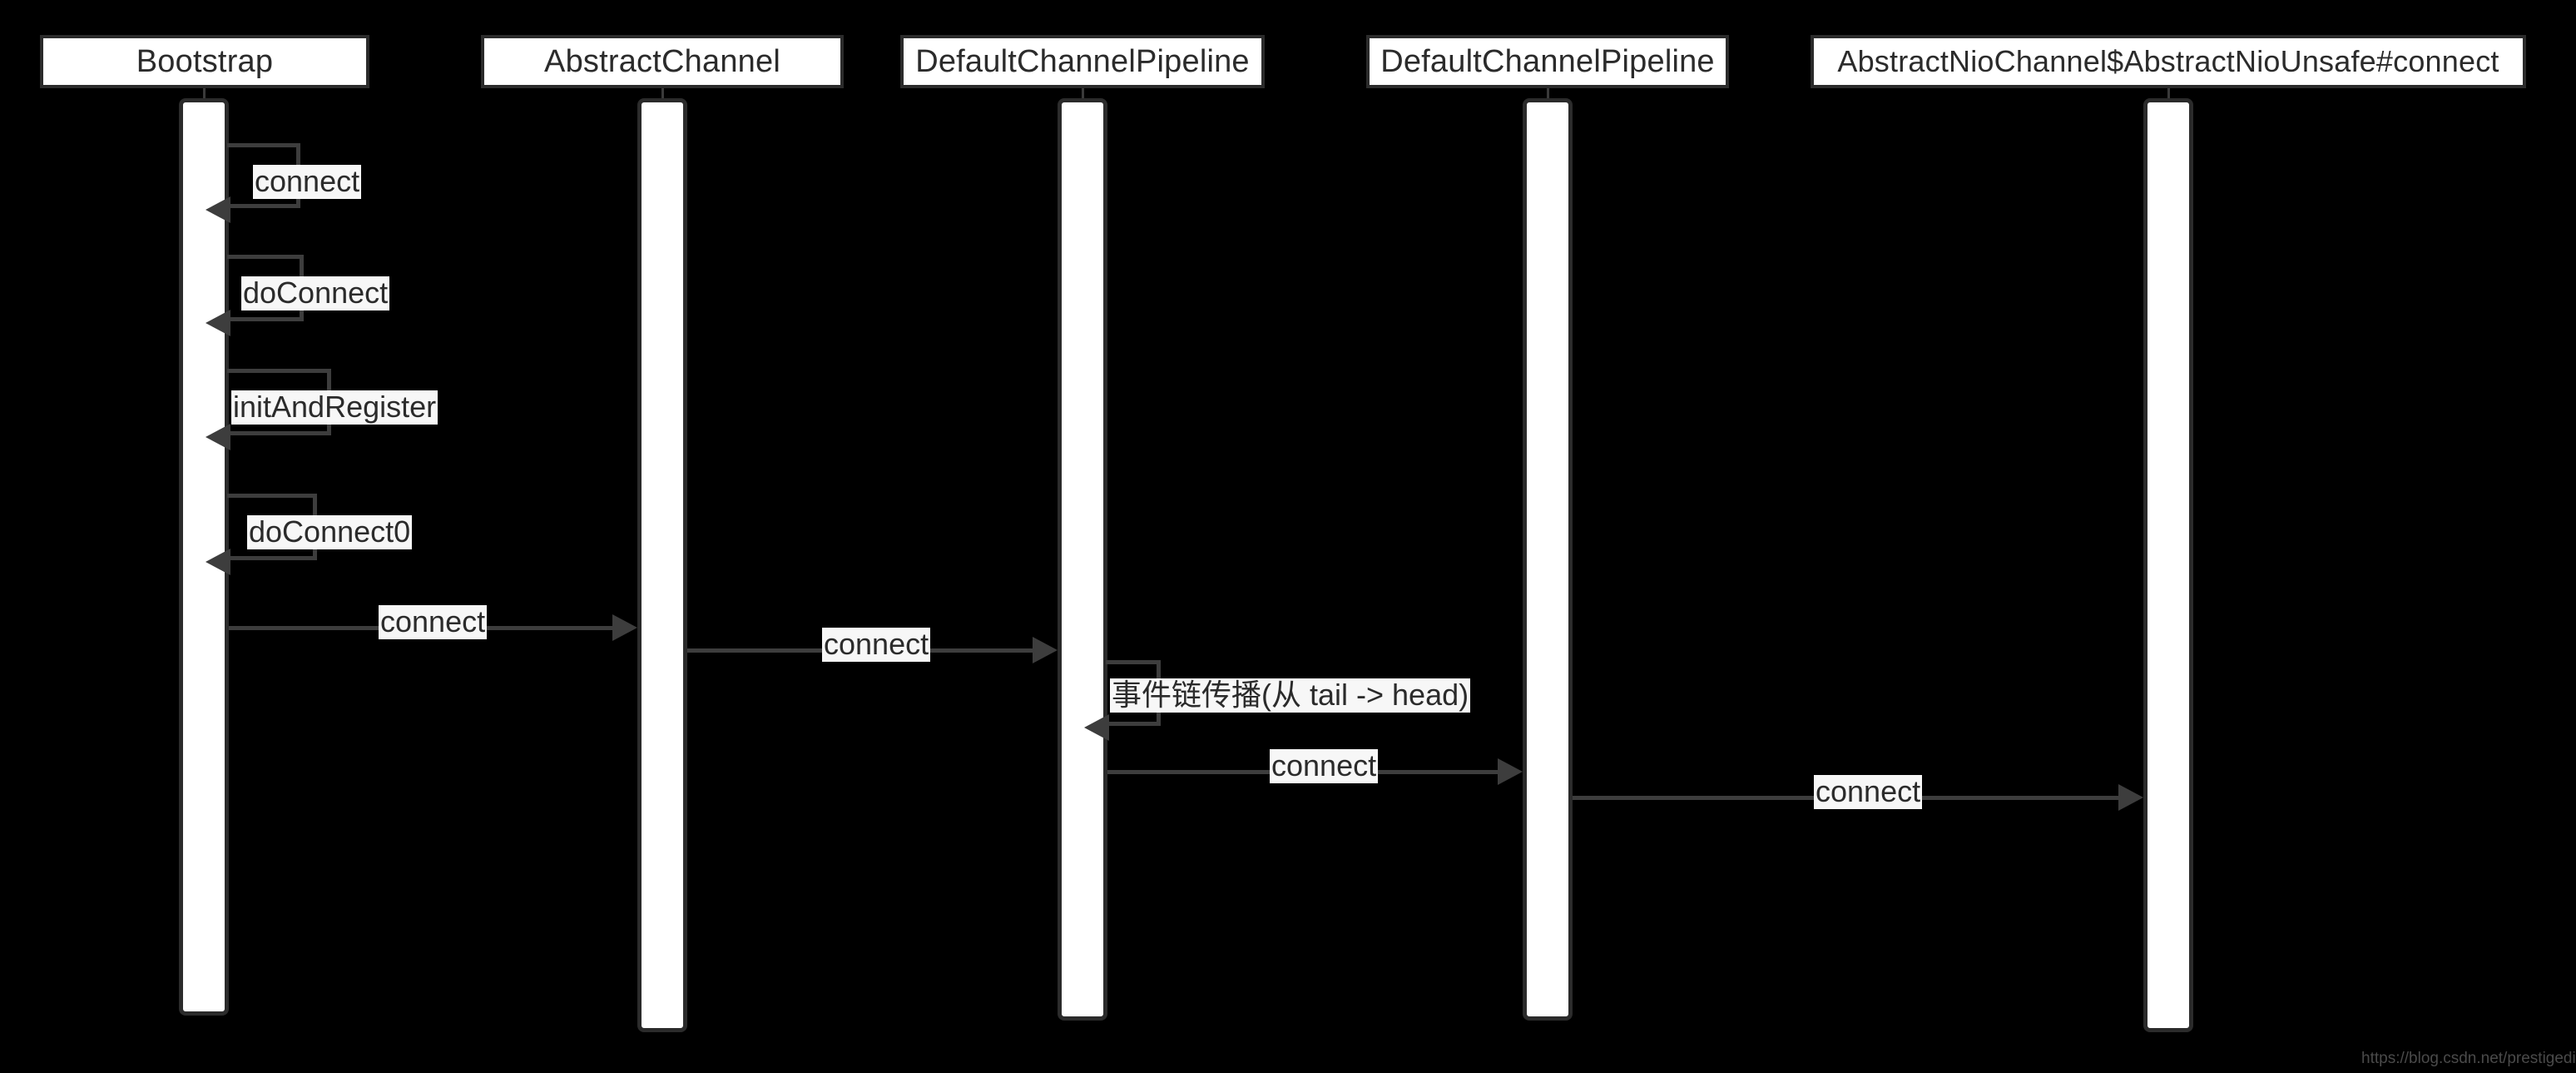  What do you see at coordinates (1082, 559) in the screenshot?
I see `activation-bar-pipeline1` at bounding box center [1082, 559].